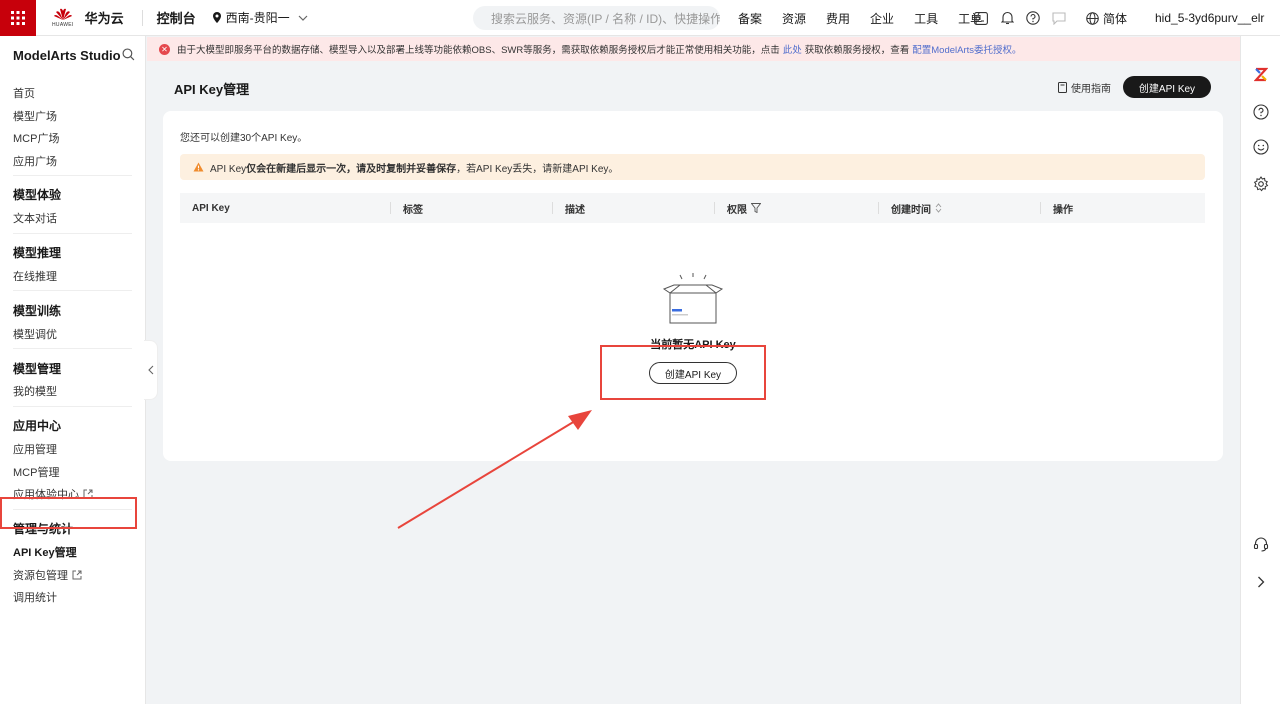 This screenshot has height=704, width=1280. I want to click on sidebar-item-label: 应用广场, so click(35, 162).